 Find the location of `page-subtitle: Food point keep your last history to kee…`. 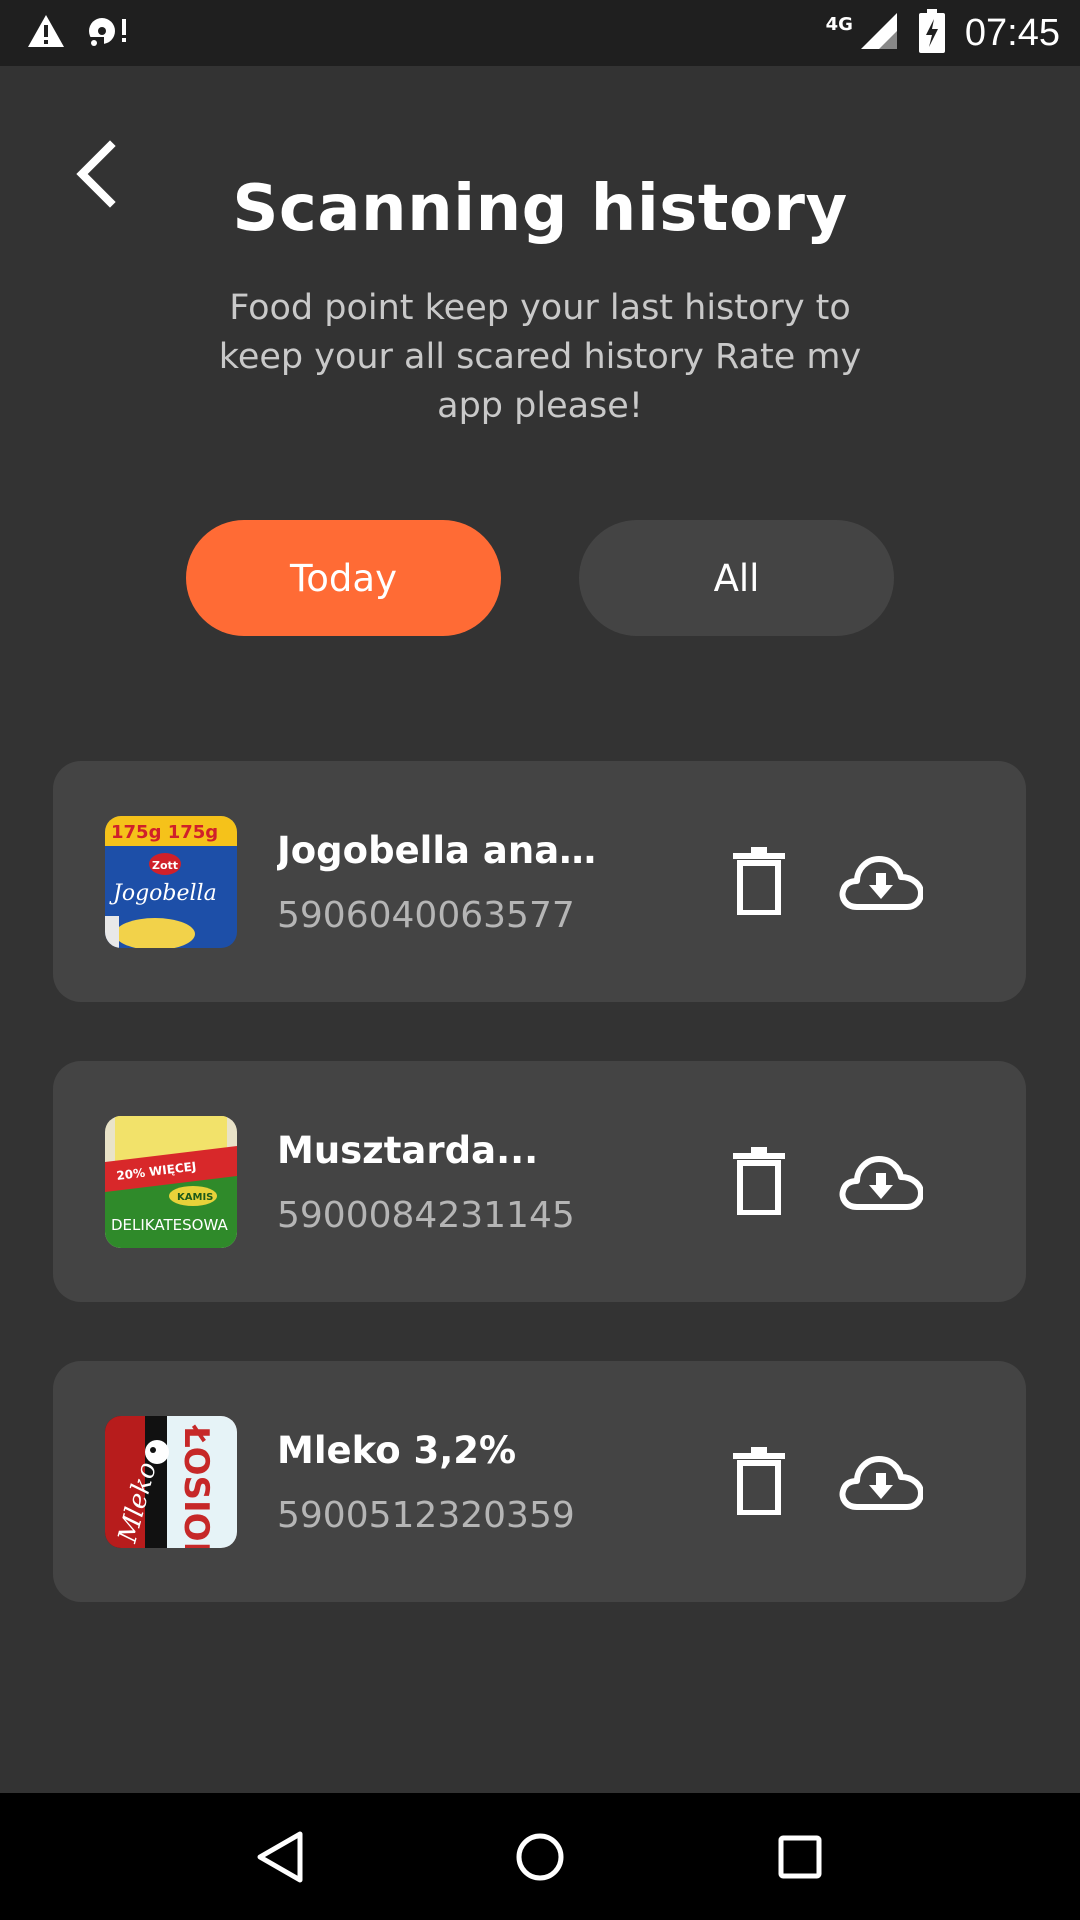

page-subtitle: Food point keep your last history to kee… is located at coordinates (540, 357).